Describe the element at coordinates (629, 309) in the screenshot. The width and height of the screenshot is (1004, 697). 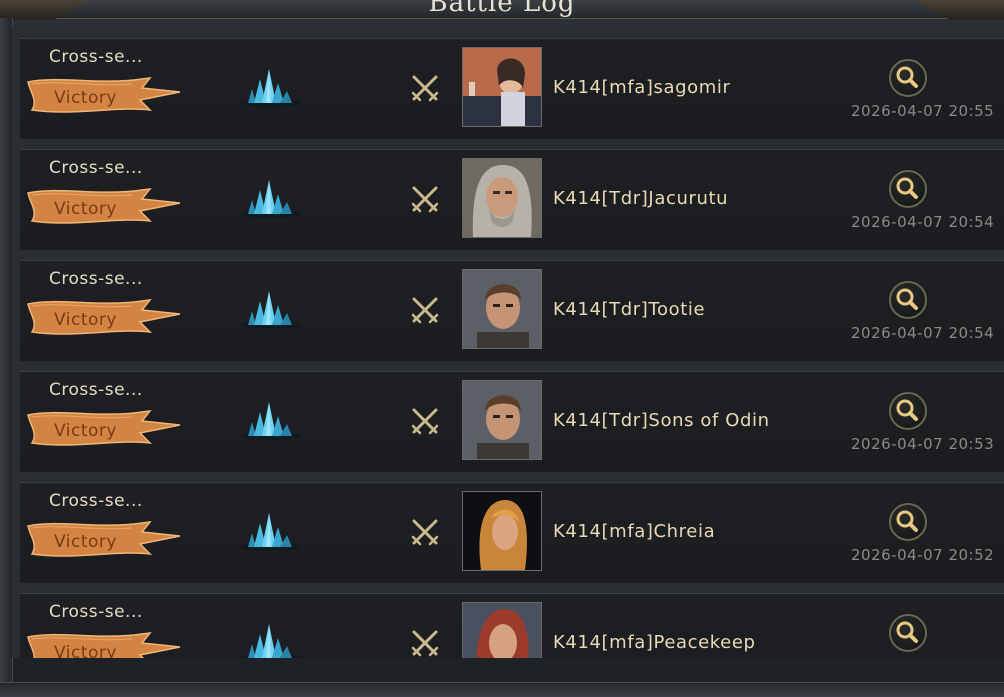
I see `player-name: K414[Tdr]Tootie` at that location.